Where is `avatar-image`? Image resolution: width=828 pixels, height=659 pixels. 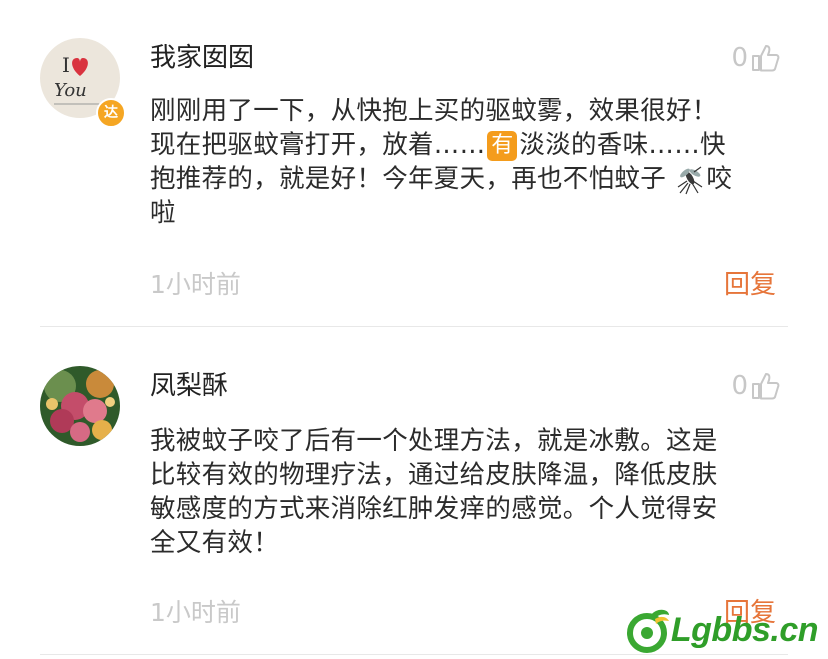 avatar-image is located at coordinates (80, 406).